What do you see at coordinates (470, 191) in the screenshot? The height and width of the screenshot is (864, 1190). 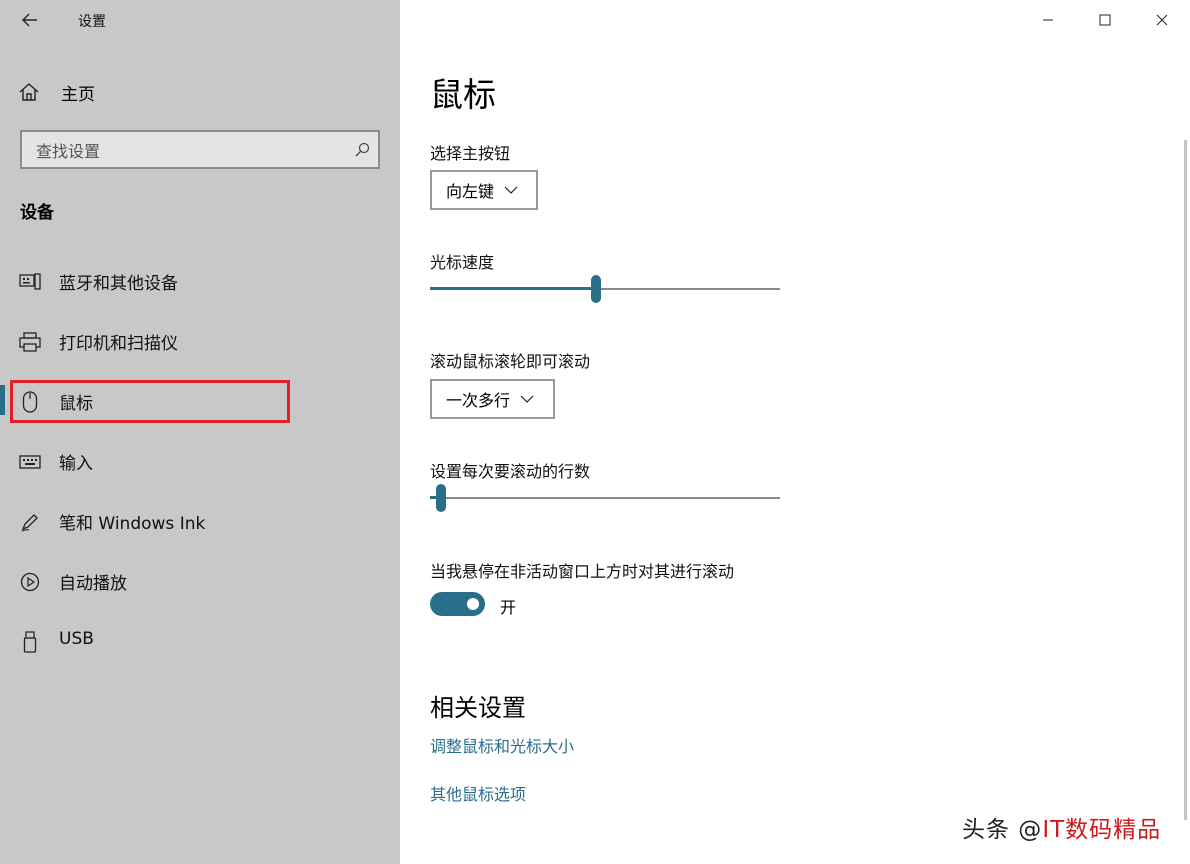 I see `dropdown-value: 向左键` at bounding box center [470, 191].